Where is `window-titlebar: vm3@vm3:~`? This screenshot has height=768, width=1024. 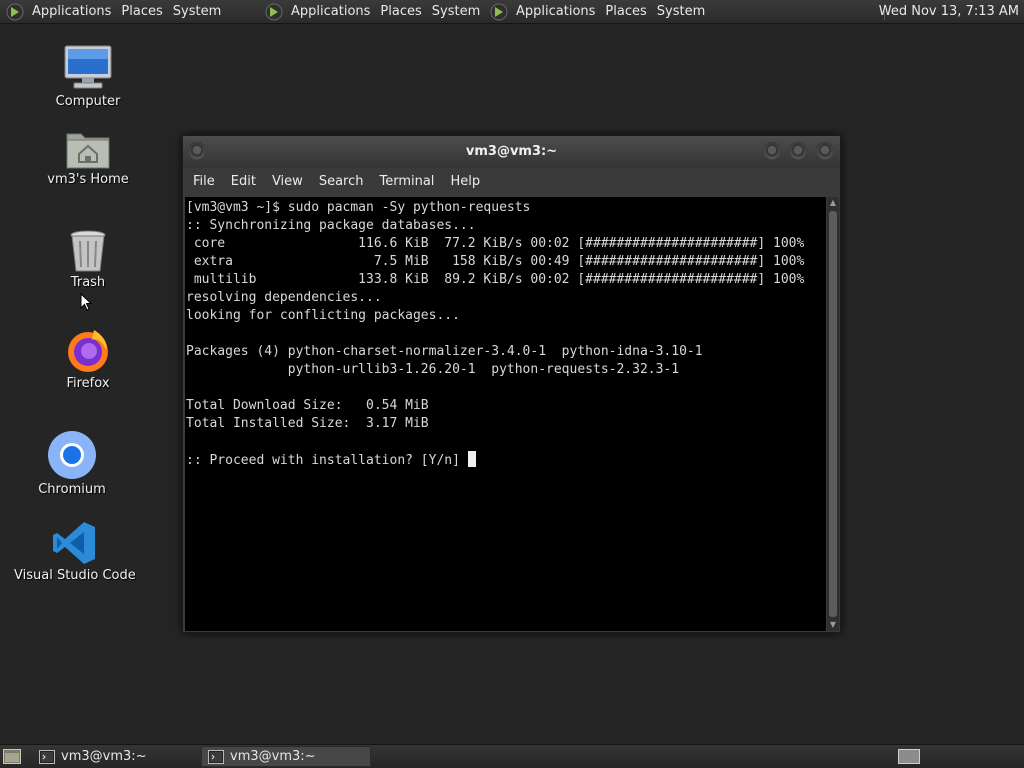
window-titlebar: vm3@vm3:~ is located at coordinates (511, 152).